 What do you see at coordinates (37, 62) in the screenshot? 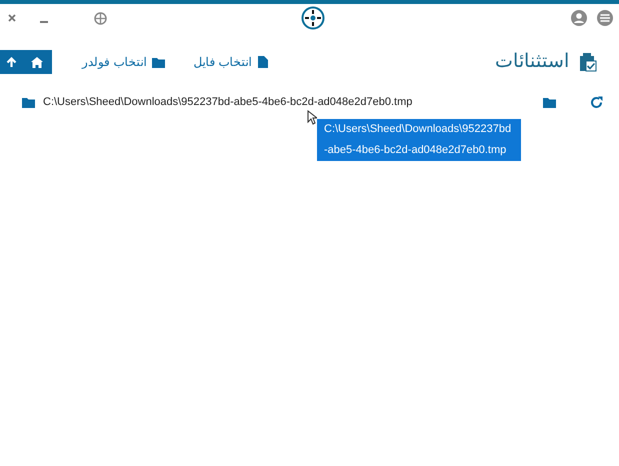
I see `home-icon` at bounding box center [37, 62].